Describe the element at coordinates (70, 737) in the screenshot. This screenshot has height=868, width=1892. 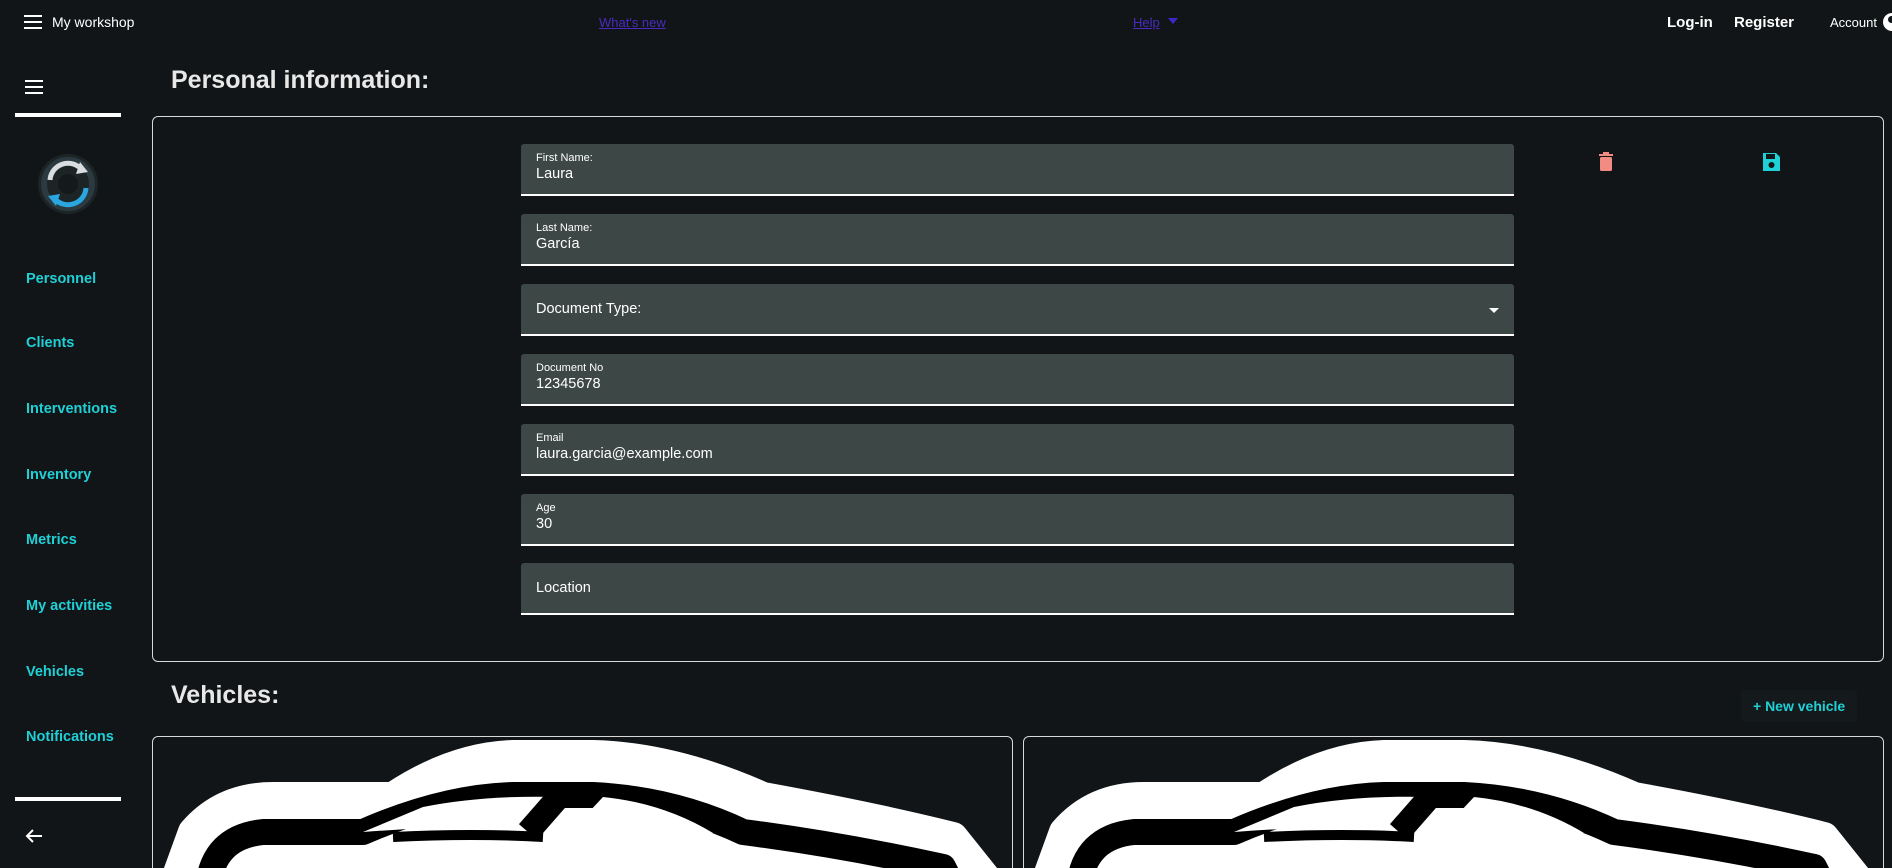
I see `sidebar-item-notifications: Notifications` at that location.